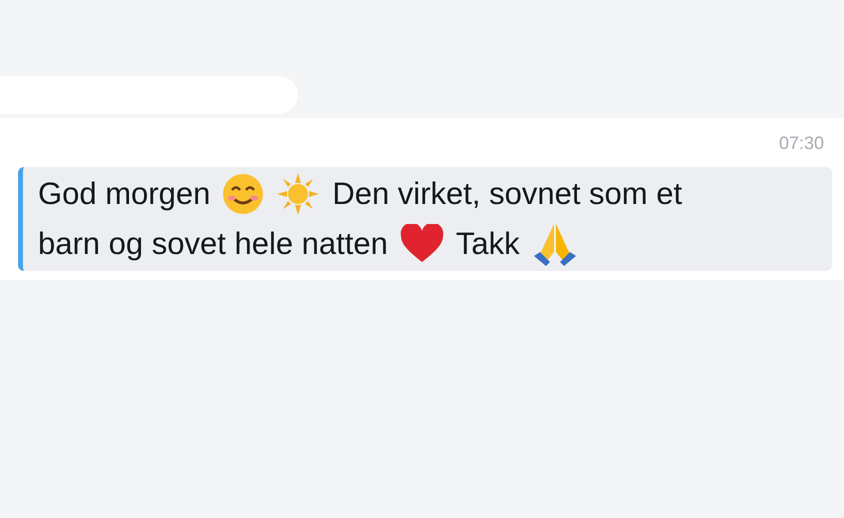  What do you see at coordinates (801, 143) in the screenshot?
I see `timestamp: 07:30` at bounding box center [801, 143].